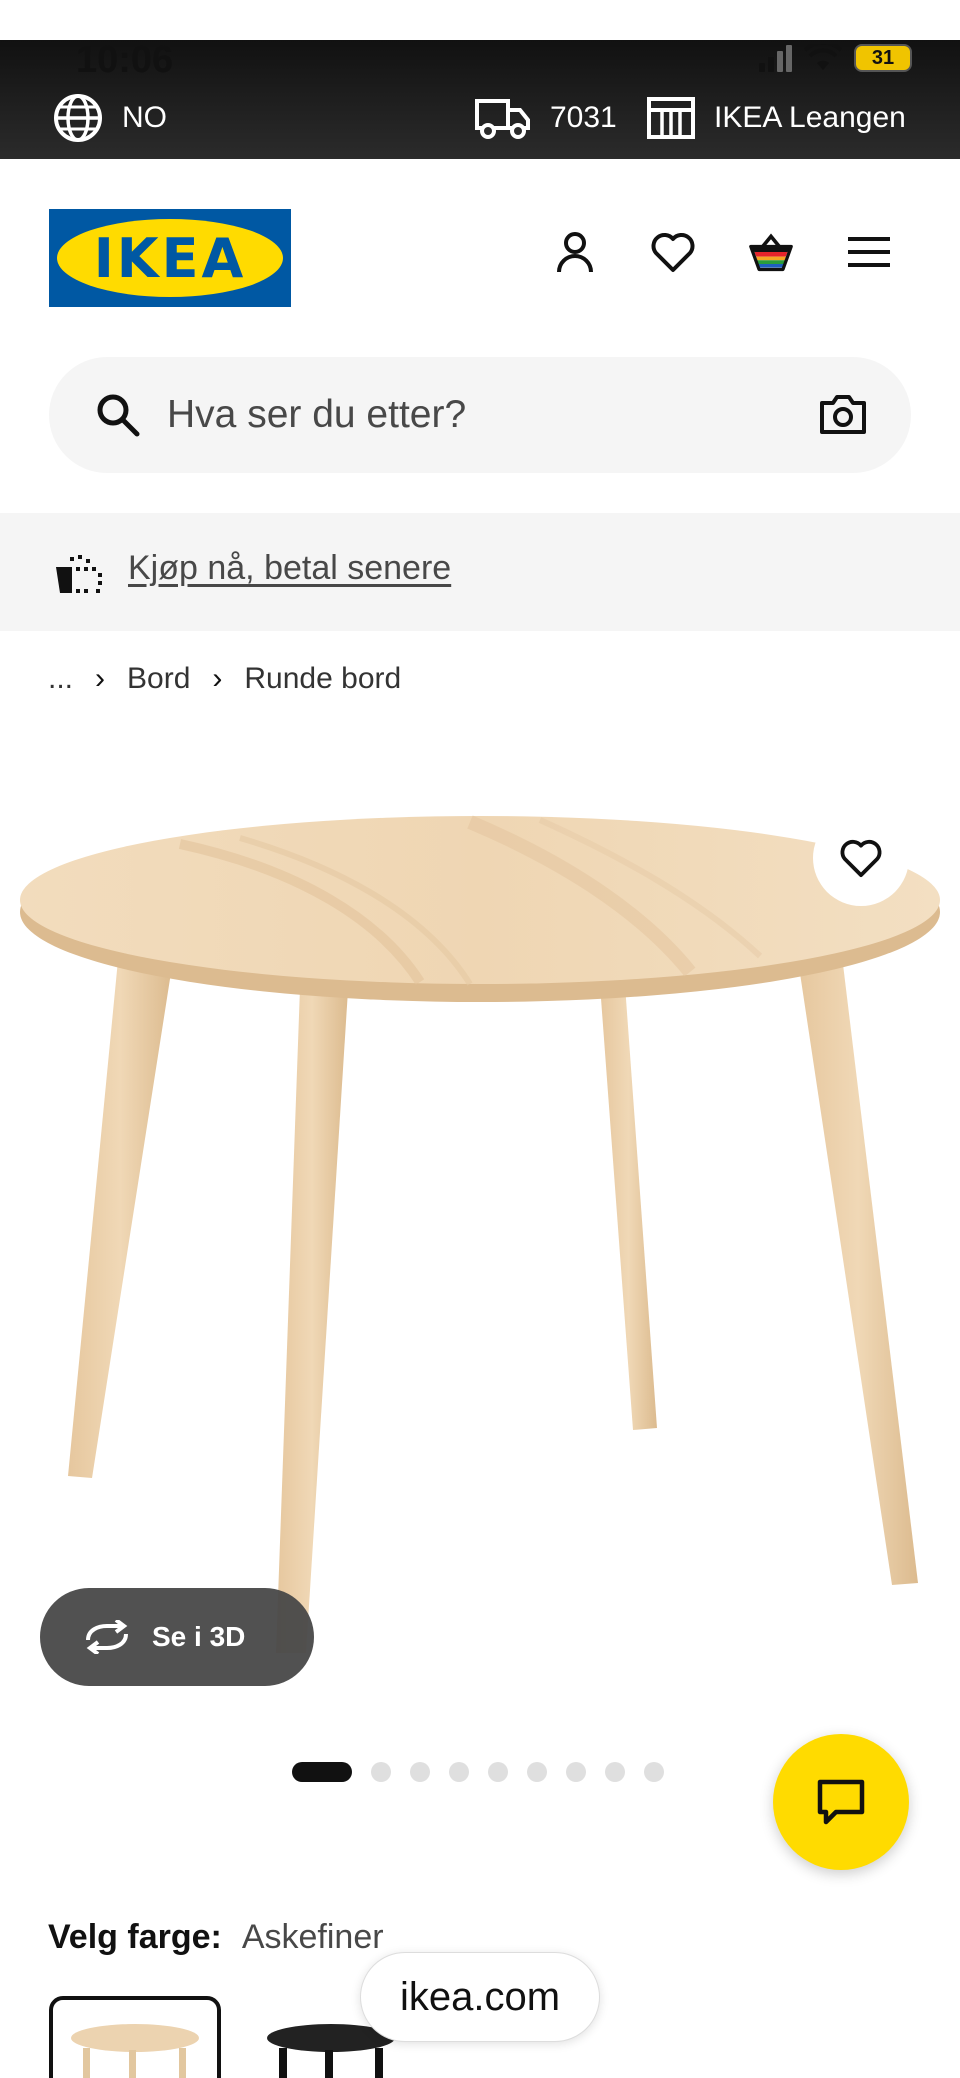 The width and height of the screenshot is (960, 2078). Describe the element at coordinates (843, 414) in the screenshot. I see `camera-icon` at that location.